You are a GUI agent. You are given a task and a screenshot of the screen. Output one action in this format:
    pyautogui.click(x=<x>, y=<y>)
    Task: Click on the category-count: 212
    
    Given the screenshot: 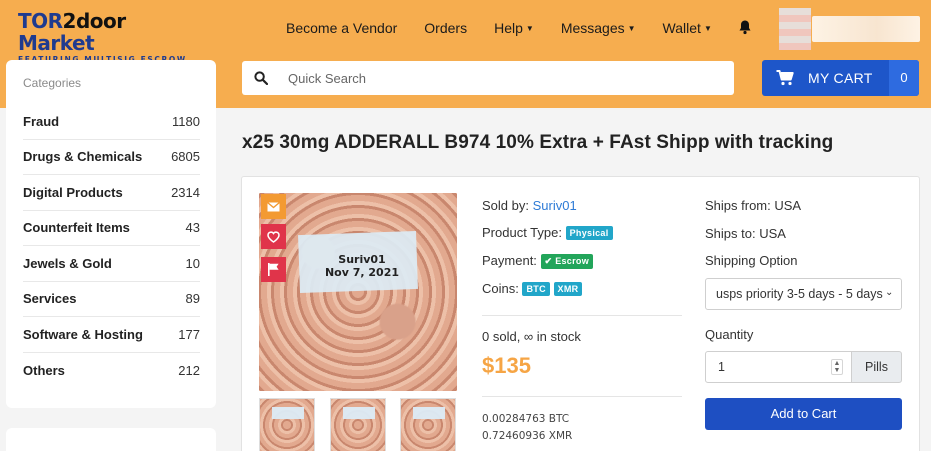 What is the action you would take?
    pyautogui.click(x=189, y=370)
    